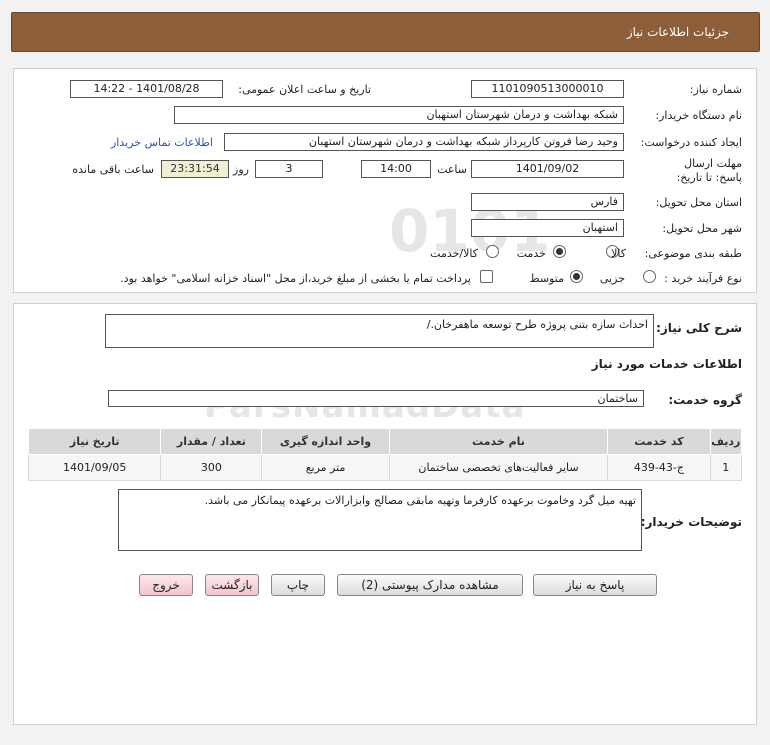 The image size is (770, 745). Describe the element at coordinates (703, 278) in the screenshot. I see `process-label: نوع فرآیند خرید :` at that location.